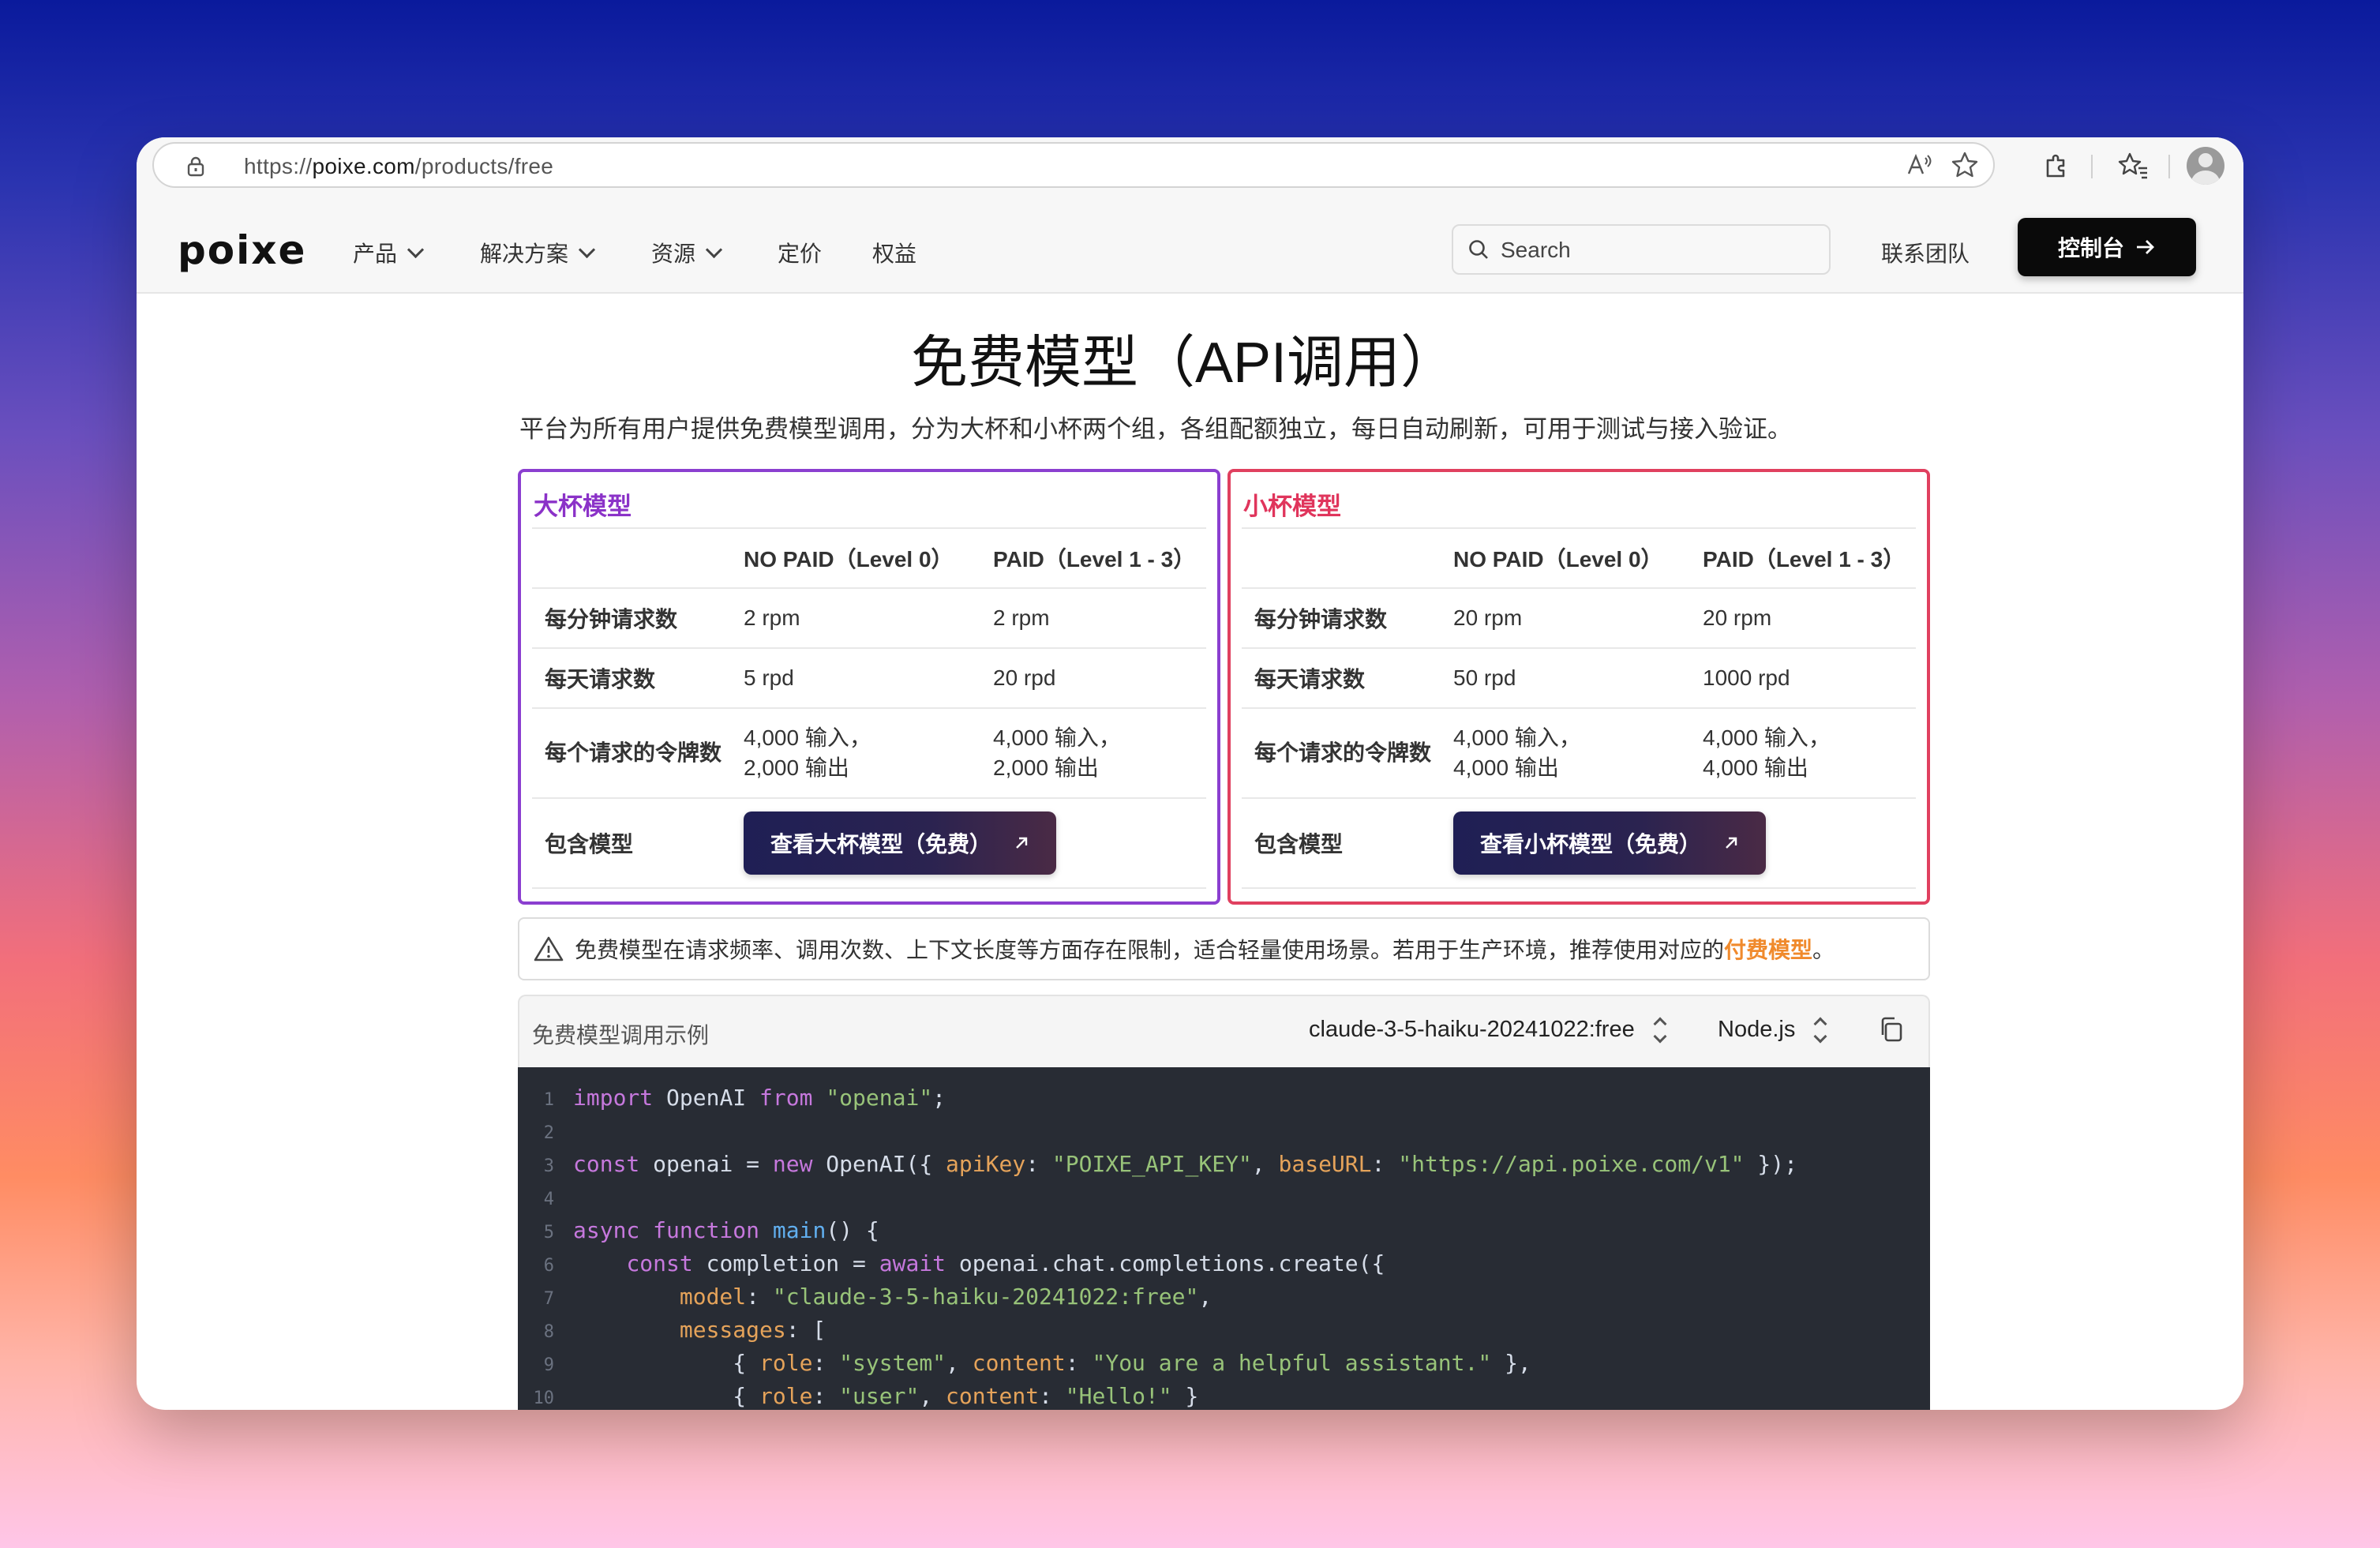 This screenshot has height=1548, width=2380. What do you see at coordinates (1803, 677) in the screenshot?
I see `table-cell: 1000 rpd` at bounding box center [1803, 677].